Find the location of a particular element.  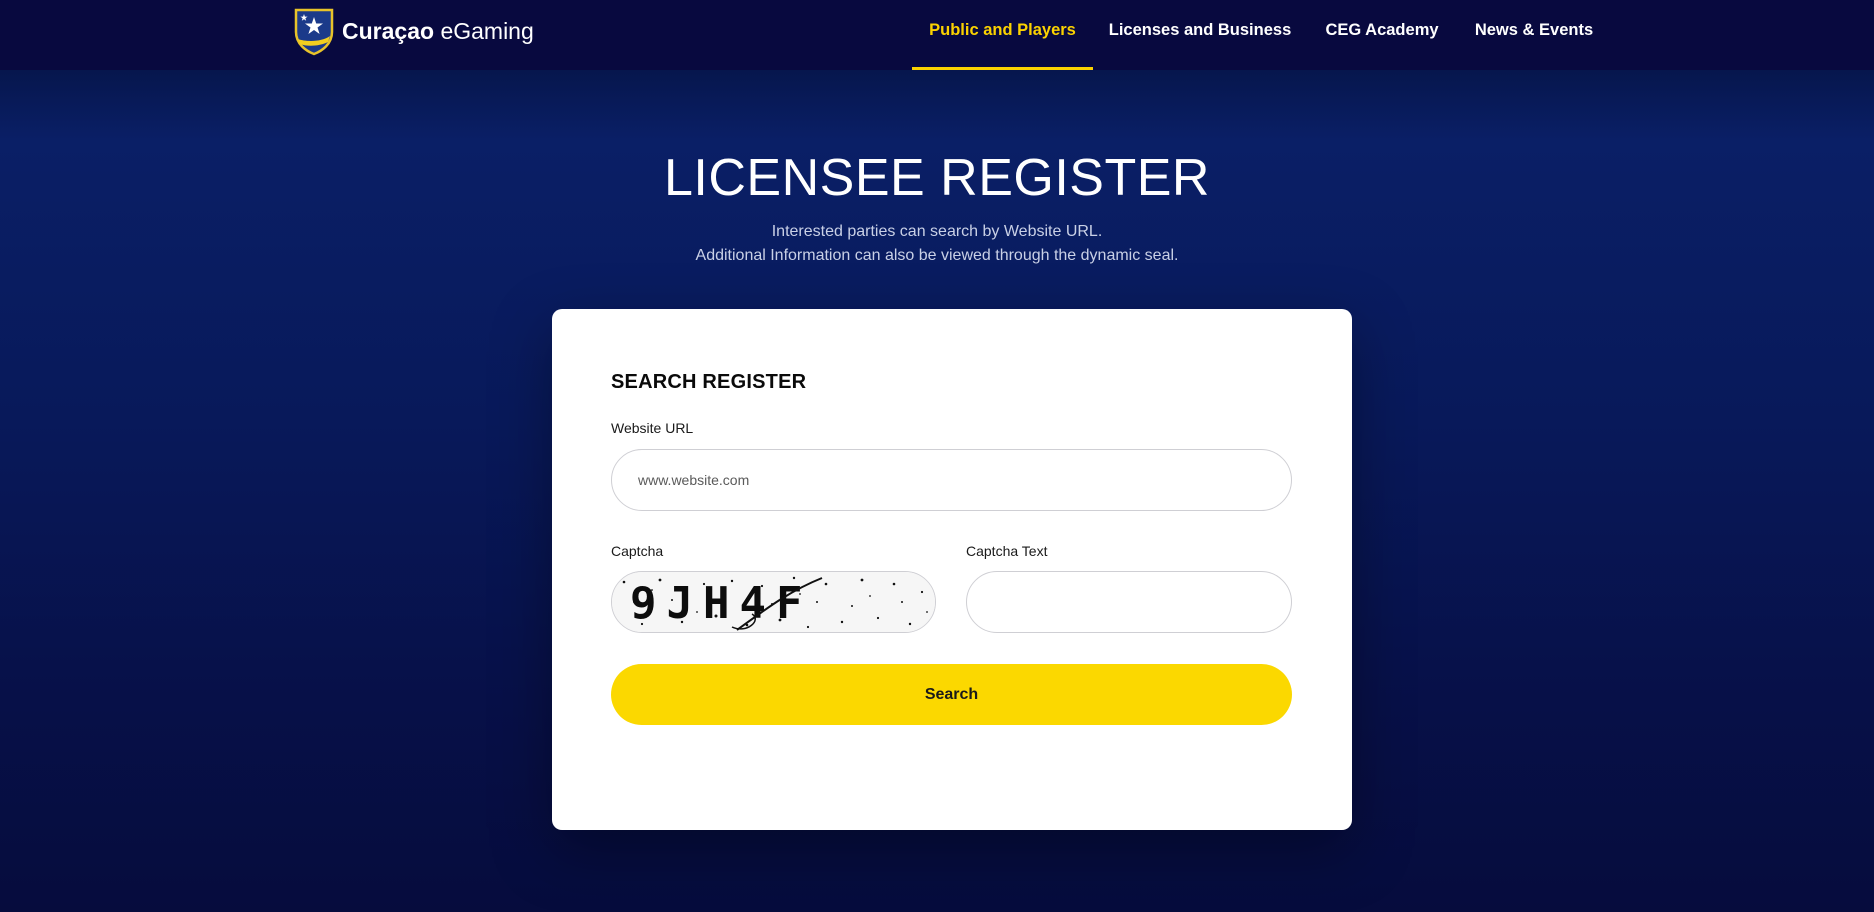

search-button: Search is located at coordinates (951, 694).